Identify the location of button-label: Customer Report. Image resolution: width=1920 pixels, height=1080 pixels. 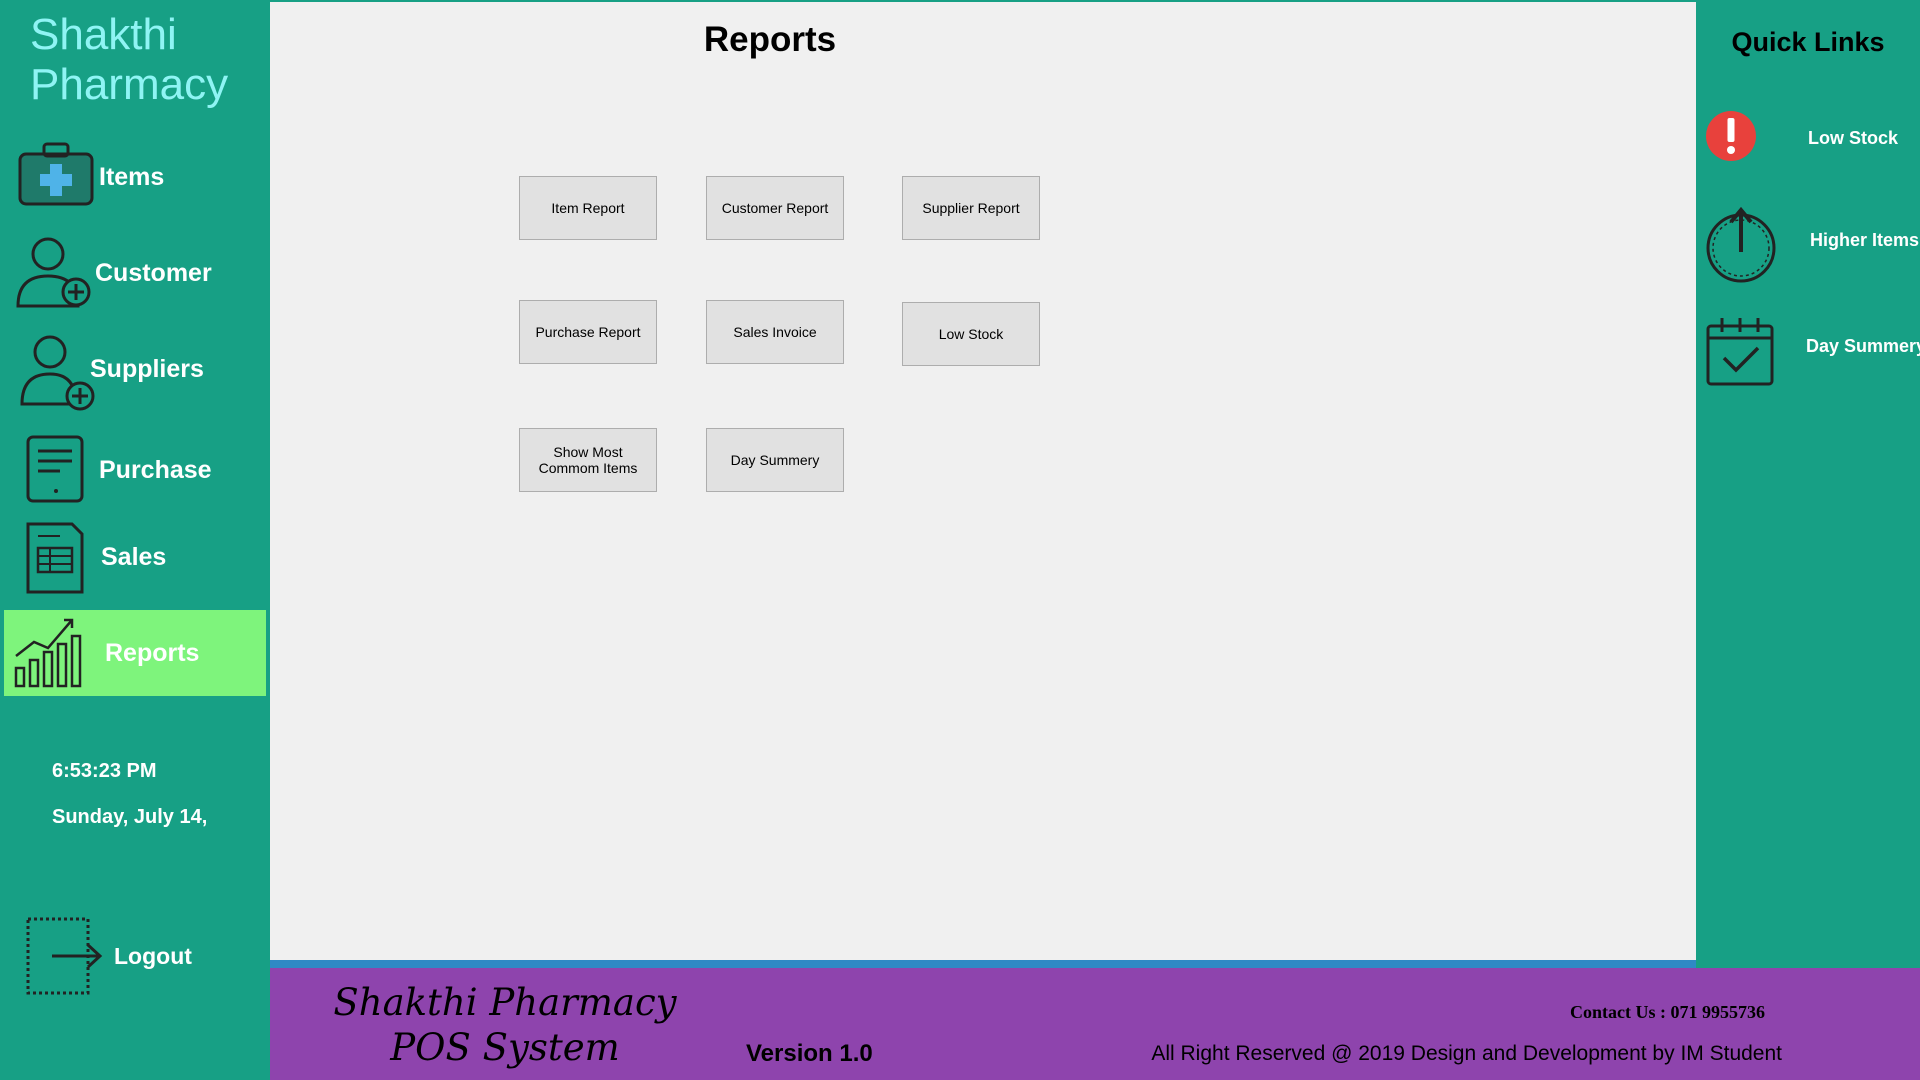
(775, 208).